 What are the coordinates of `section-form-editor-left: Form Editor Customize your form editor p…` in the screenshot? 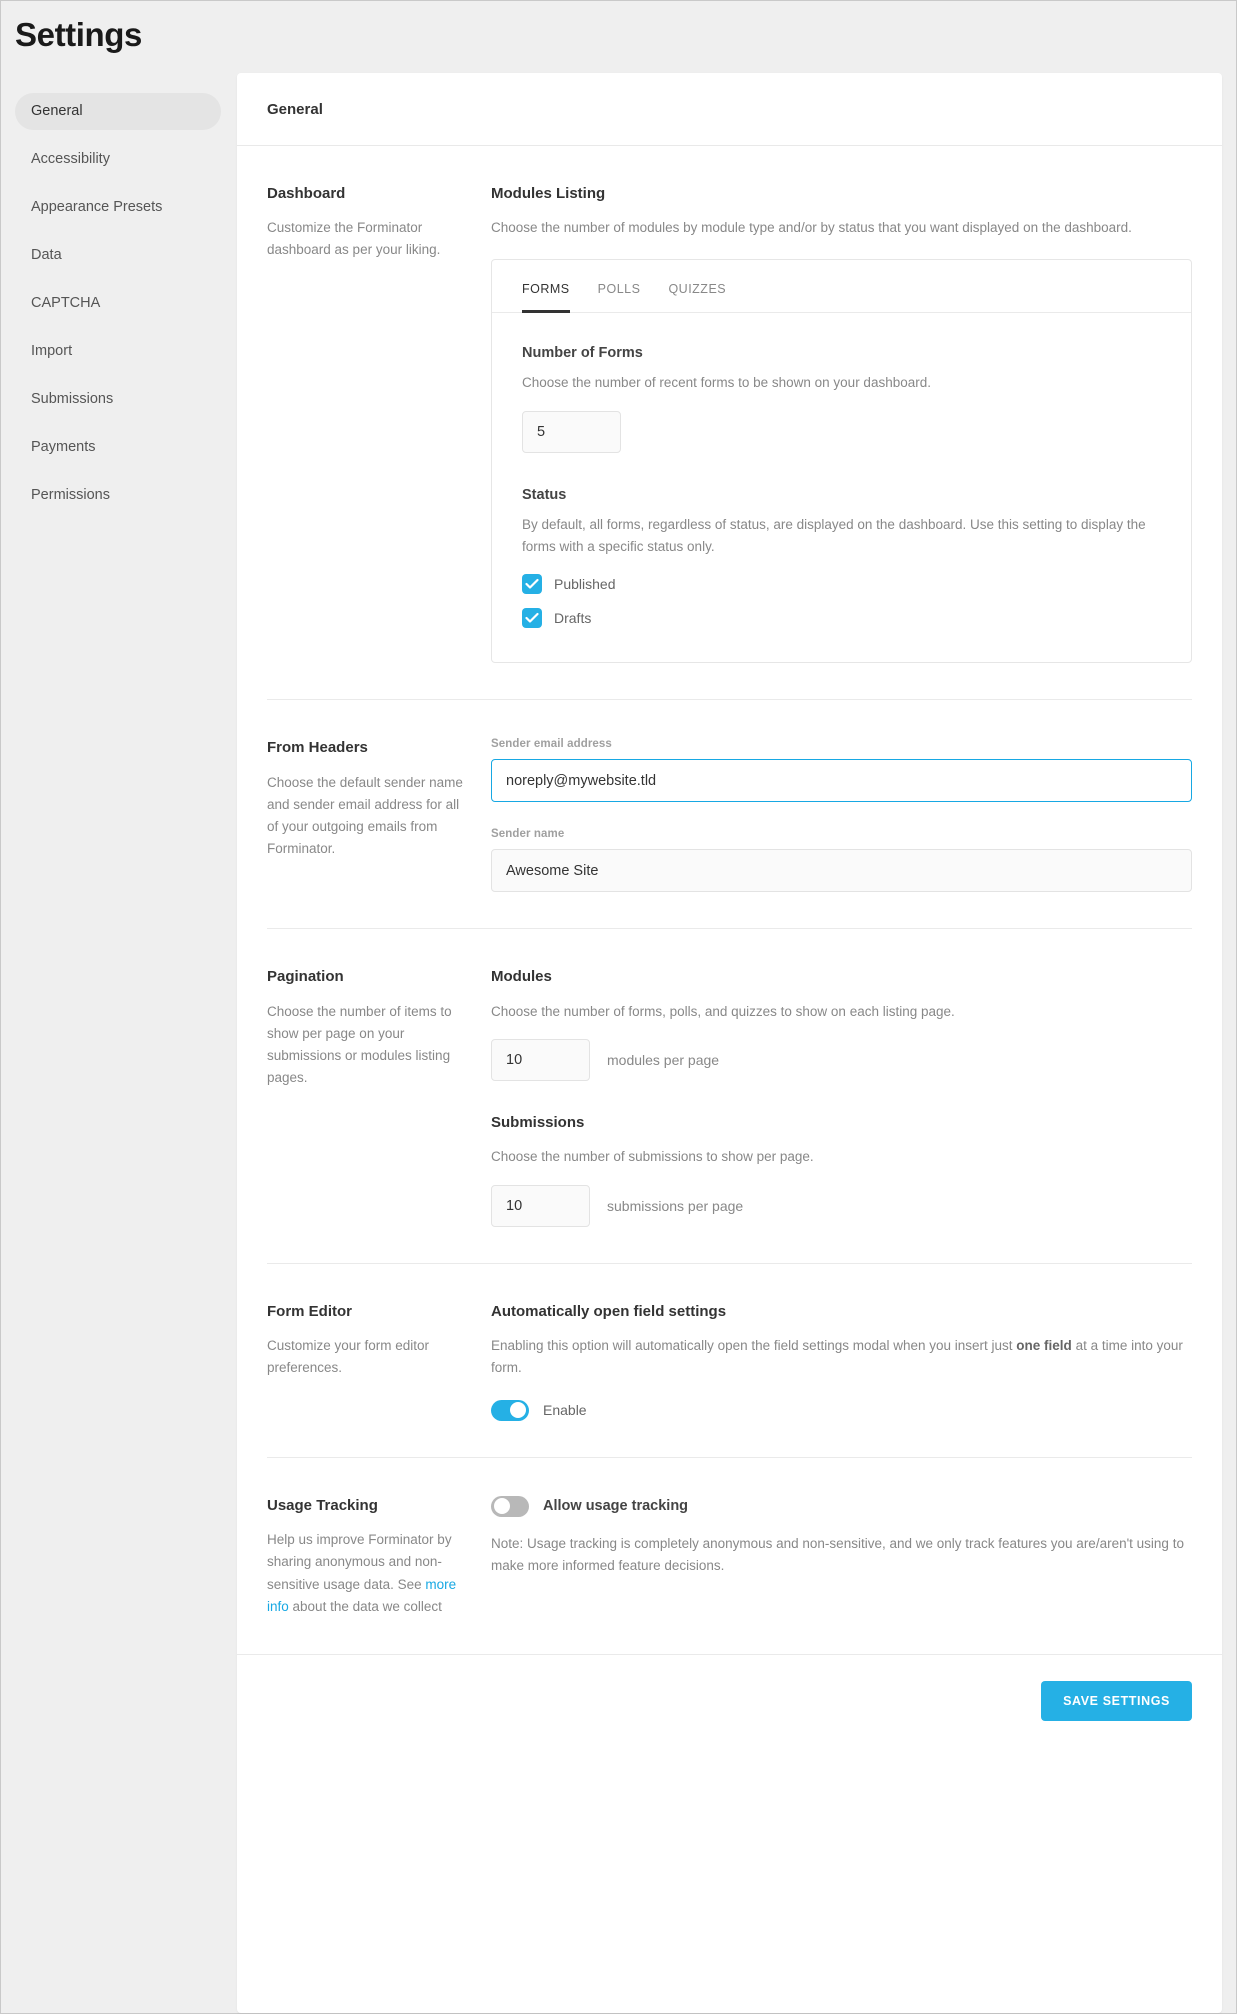 It's located at (379, 1361).